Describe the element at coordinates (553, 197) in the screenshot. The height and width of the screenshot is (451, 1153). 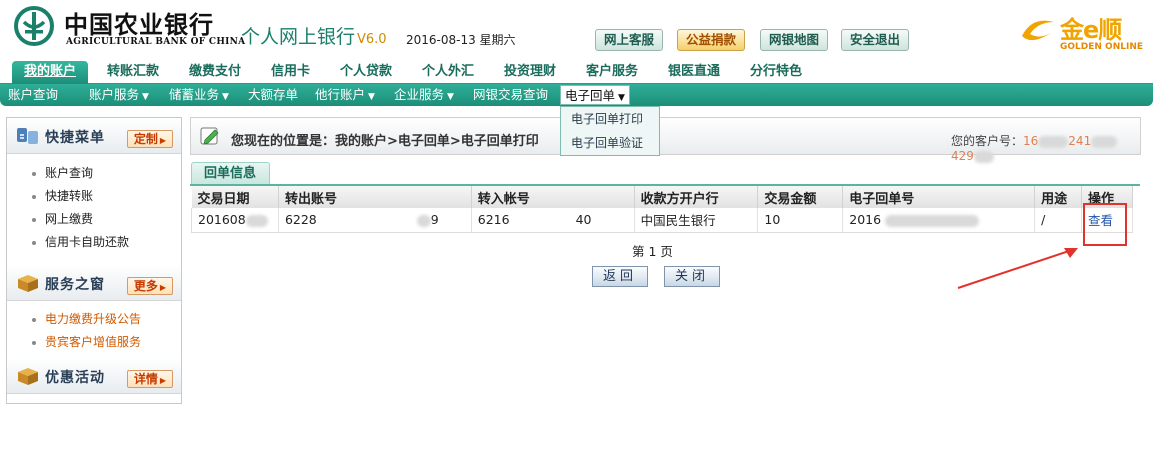
I see `col-header-to-account: 转入帐号` at that location.